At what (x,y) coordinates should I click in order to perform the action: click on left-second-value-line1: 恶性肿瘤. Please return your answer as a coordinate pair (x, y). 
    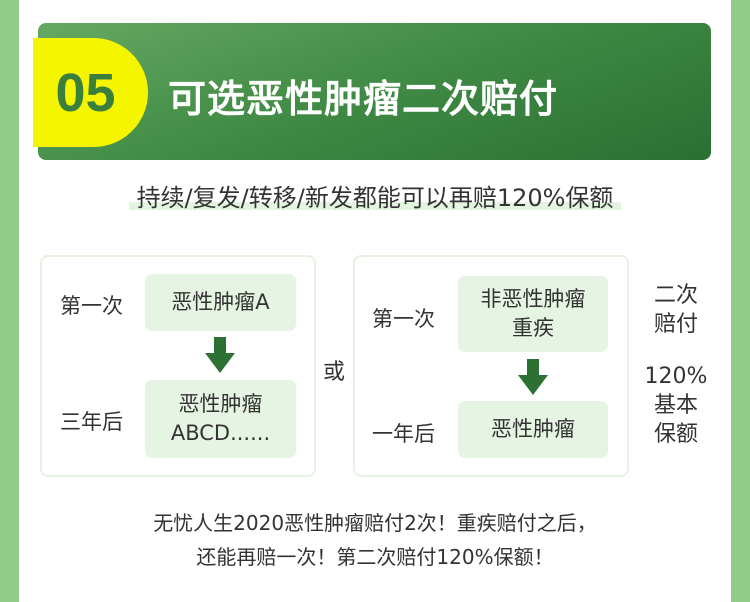
    Looking at the image, I should click on (220, 404).